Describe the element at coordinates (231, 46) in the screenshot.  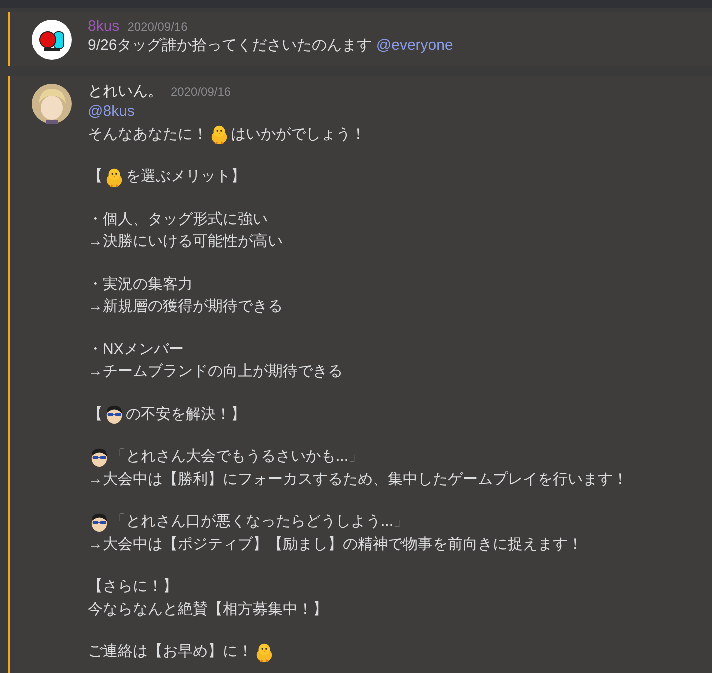
I see `message-text: 9/26タッグ誰か拾ってくださいたのんます` at that location.